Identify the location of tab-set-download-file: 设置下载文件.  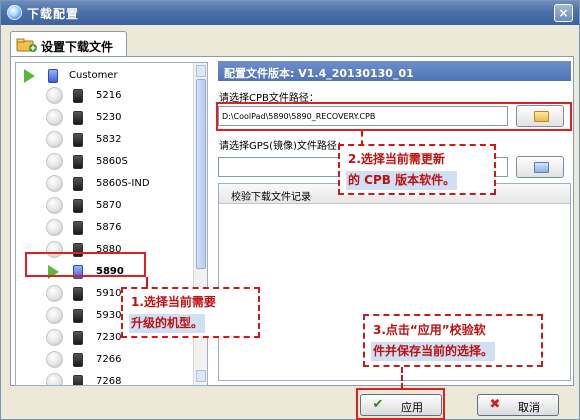
(68, 44).